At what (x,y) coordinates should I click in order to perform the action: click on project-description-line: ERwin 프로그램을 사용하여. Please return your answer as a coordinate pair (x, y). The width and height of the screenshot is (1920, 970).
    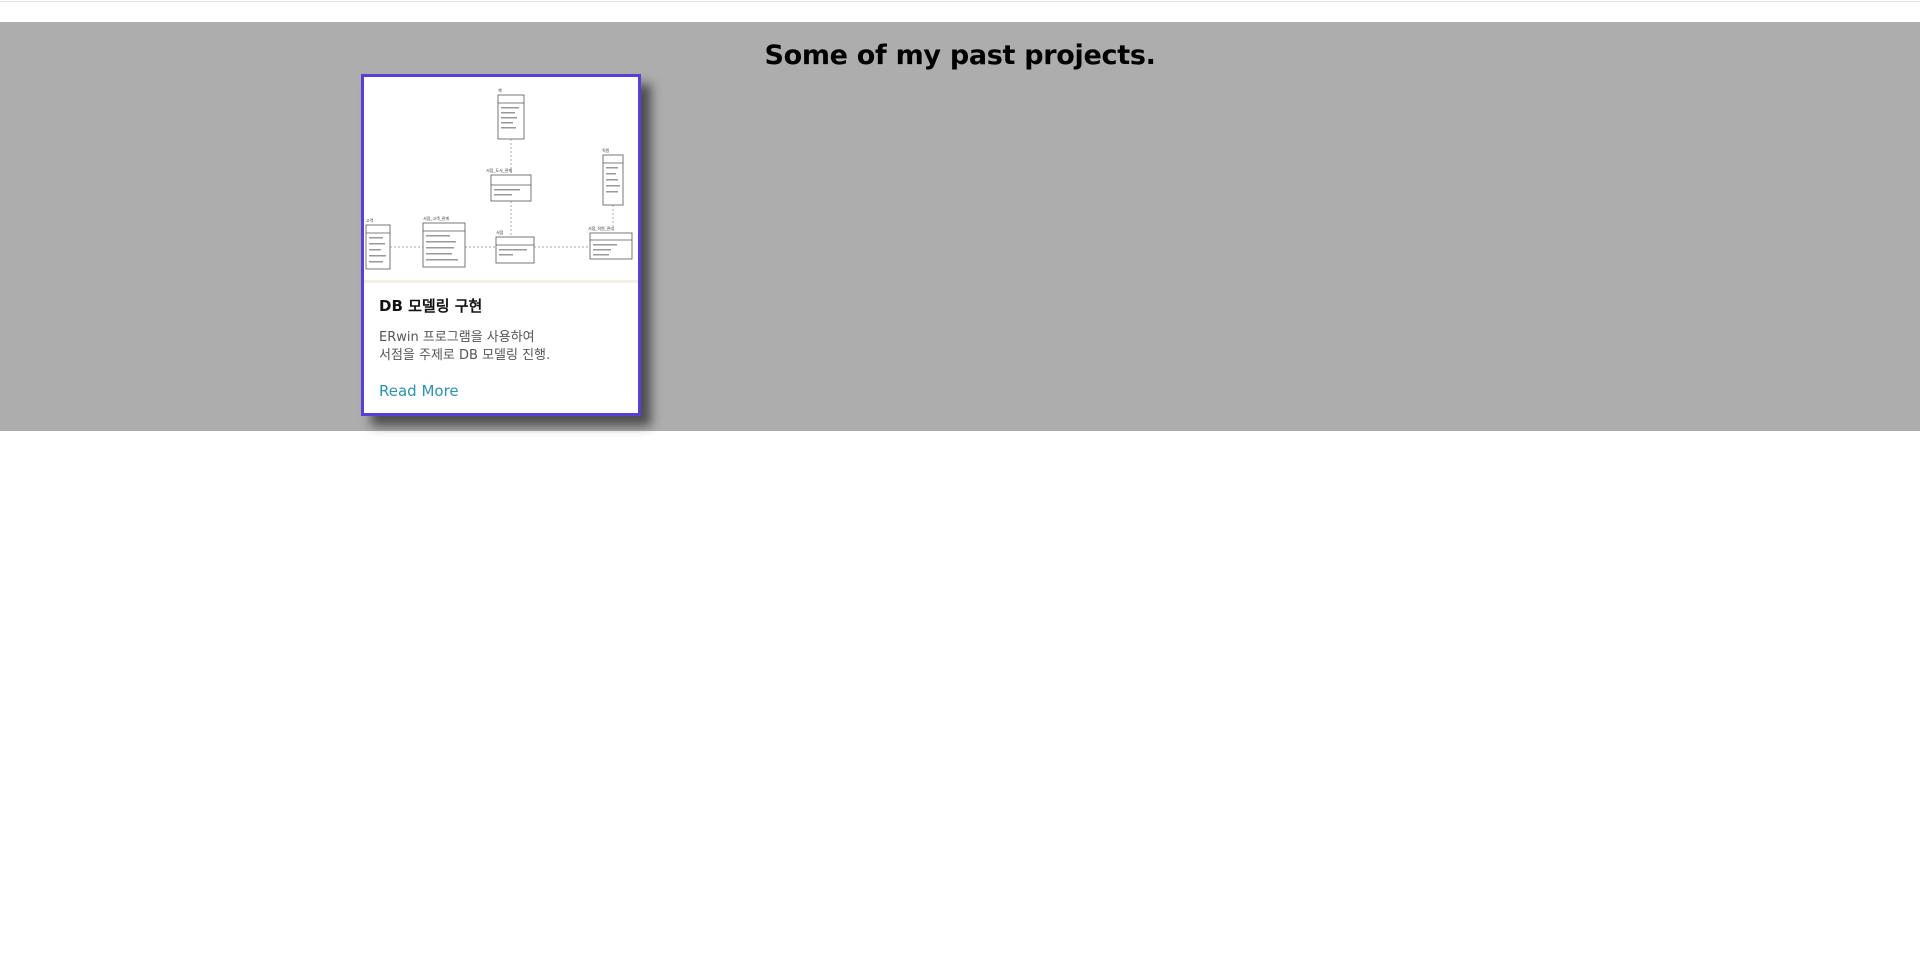
    Looking at the image, I should click on (457, 337).